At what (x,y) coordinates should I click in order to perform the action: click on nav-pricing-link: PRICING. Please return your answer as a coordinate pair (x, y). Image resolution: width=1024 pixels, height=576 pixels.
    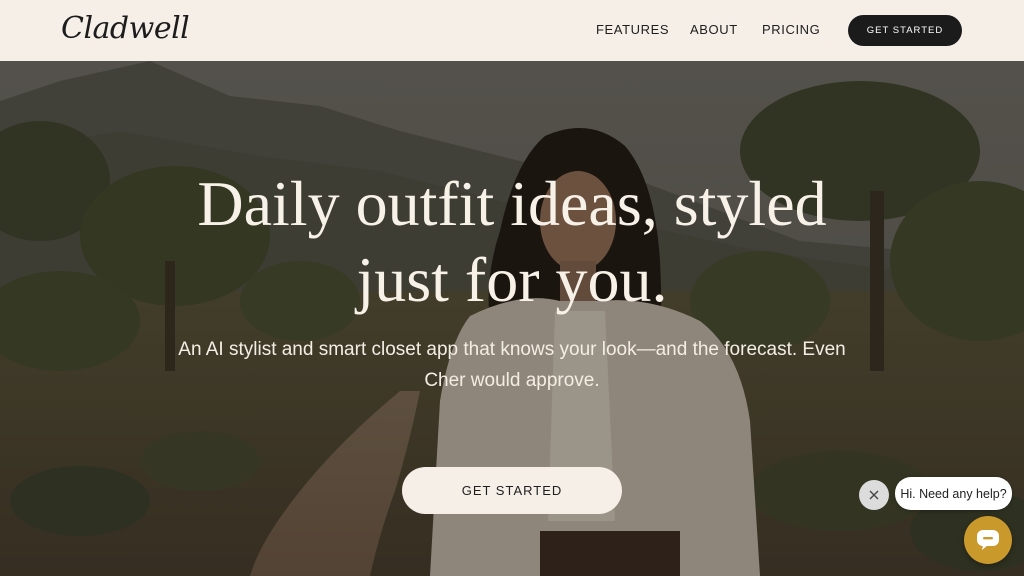
    Looking at the image, I should click on (791, 29).